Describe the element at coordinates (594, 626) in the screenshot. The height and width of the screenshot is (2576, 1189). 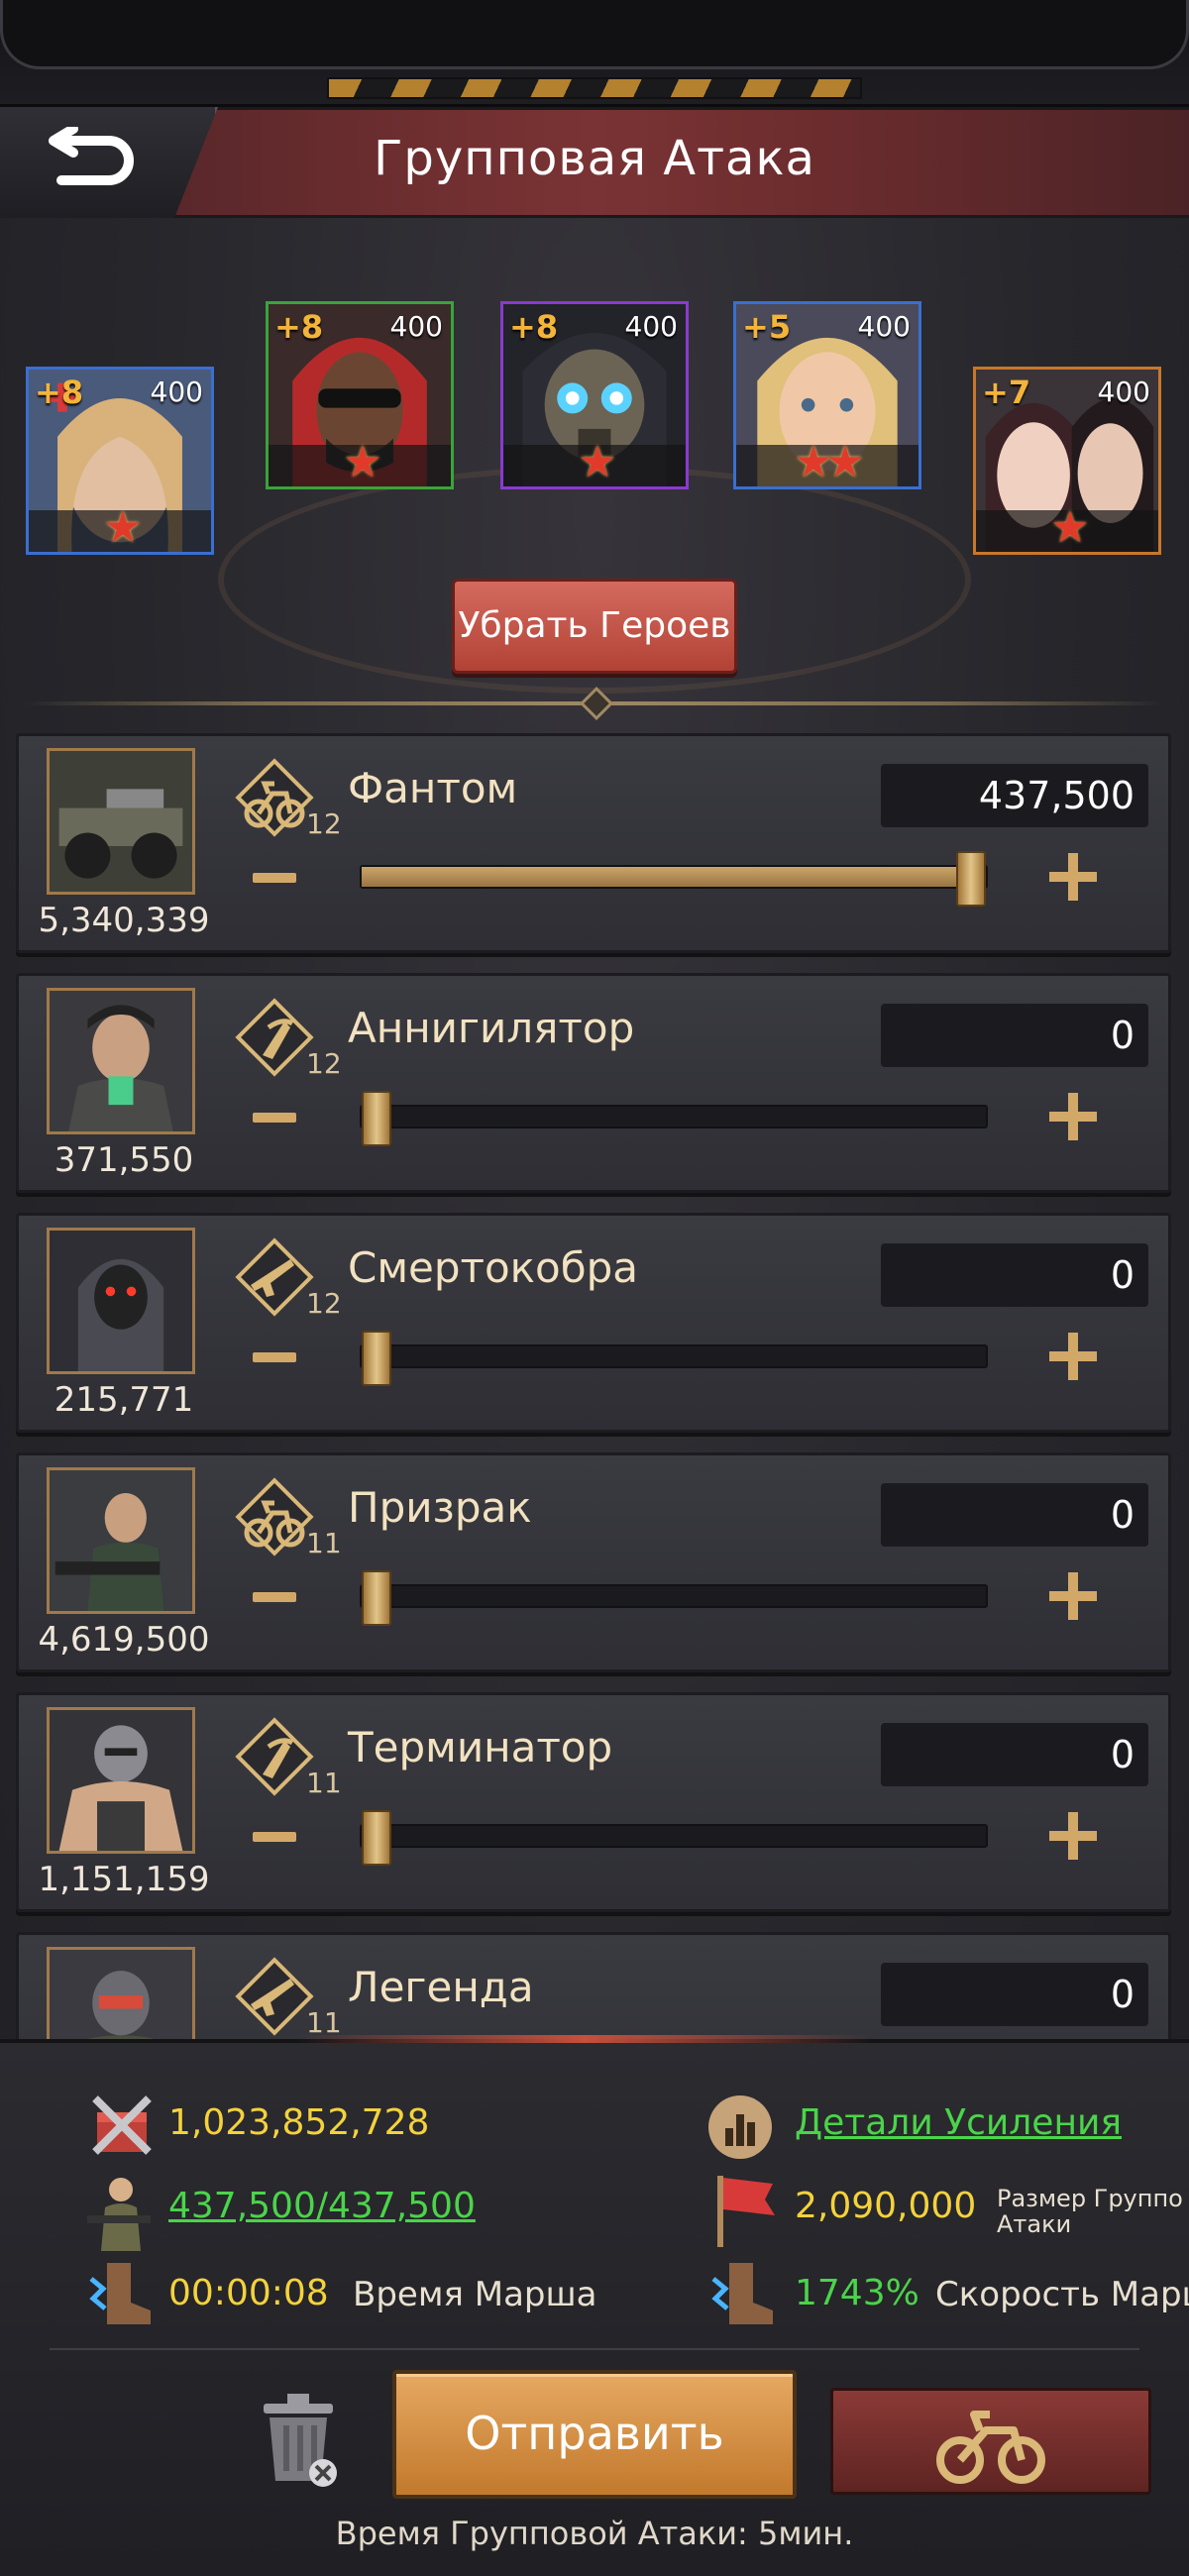
I see `remove-heroes-button: Убрать Героев` at that location.